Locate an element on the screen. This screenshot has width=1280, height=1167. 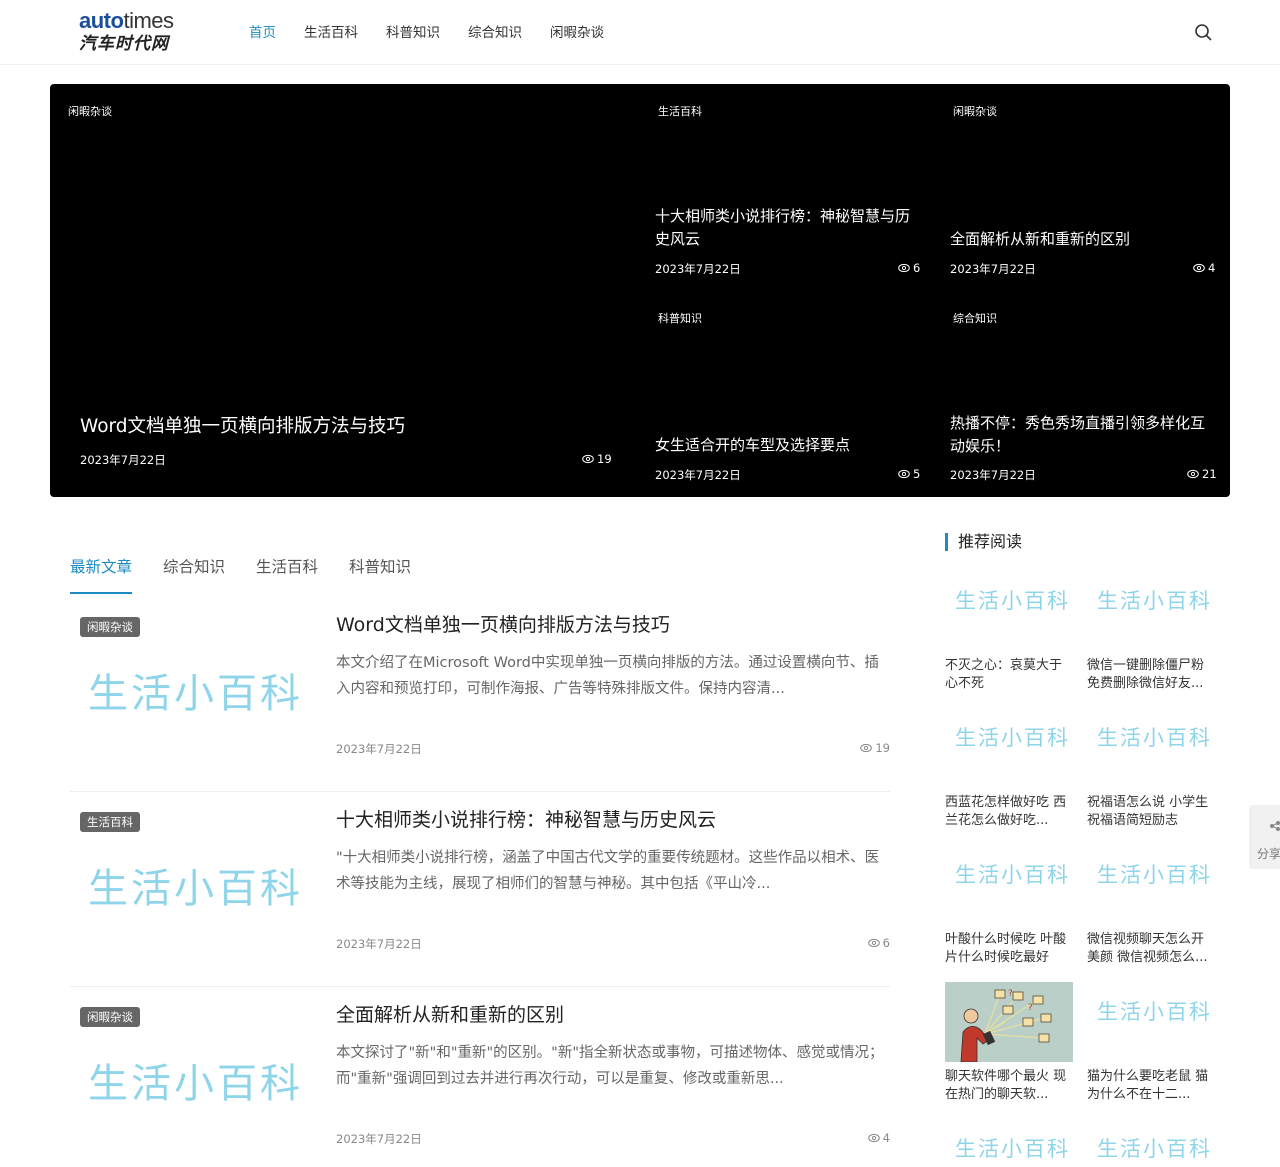
article-thumbnail: 生活小百科 生活百科 is located at coordinates (198, 884).